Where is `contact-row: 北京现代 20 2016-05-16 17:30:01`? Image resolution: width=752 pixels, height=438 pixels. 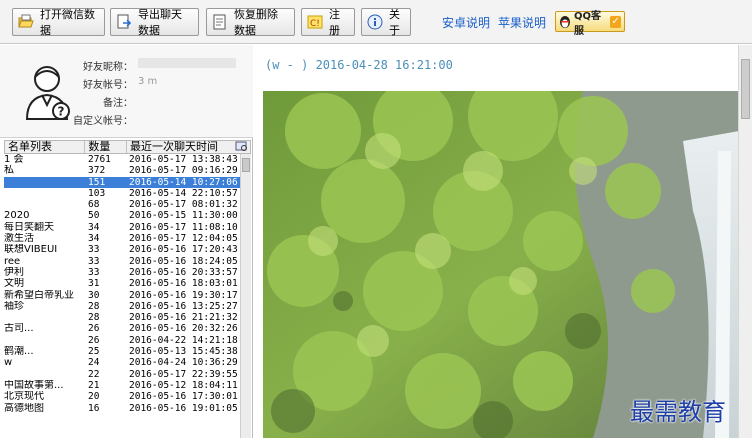
contact-row: 北京现代 20 2016-05-16 17:30:01 is located at coordinates (122, 396).